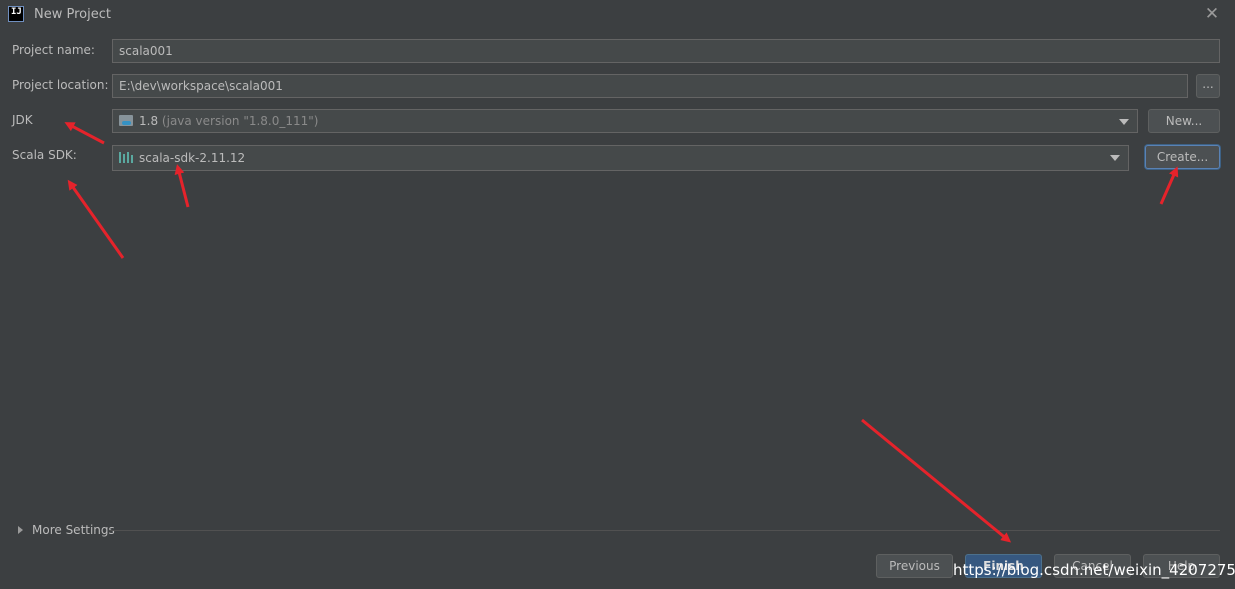 This screenshot has width=1235, height=589. Describe the element at coordinates (1169, 185) in the screenshot. I see `annotation-arrow-create` at that location.